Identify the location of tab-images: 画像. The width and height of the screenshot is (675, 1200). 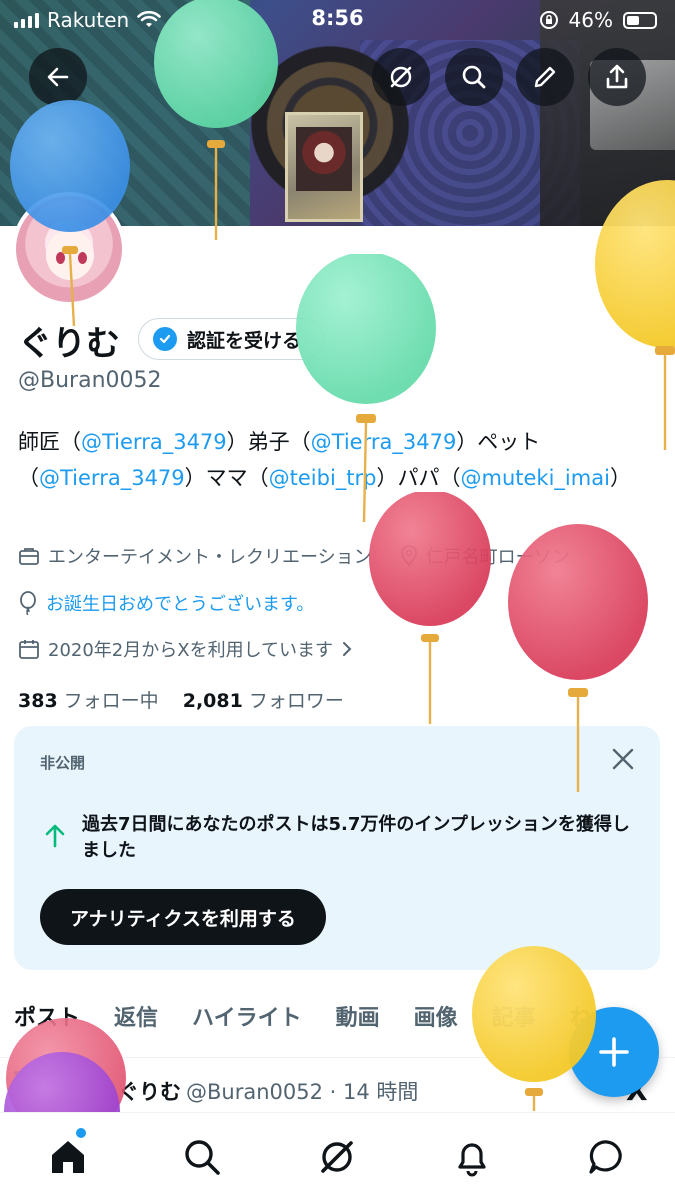
(436, 1028).